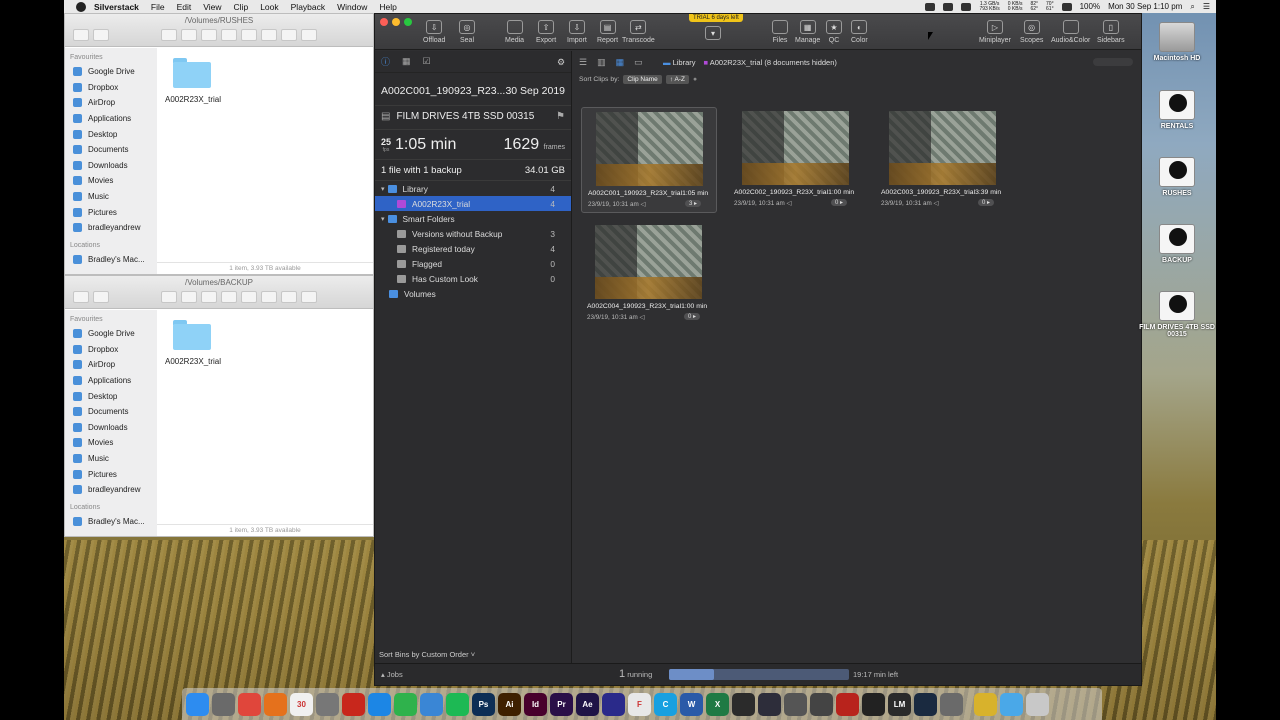  Describe the element at coordinates (158, 7) in the screenshot. I see `menu-file: File` at that location.